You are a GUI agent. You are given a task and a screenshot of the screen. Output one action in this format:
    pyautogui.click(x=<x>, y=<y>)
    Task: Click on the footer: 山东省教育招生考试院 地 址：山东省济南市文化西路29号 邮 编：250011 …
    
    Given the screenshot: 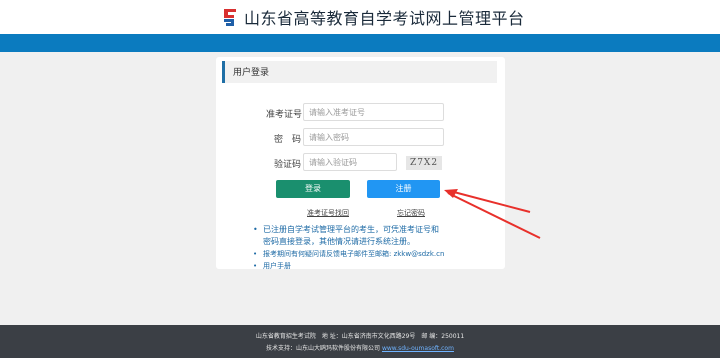 What is the action you would take?
    pyautogui.click(x=360, y=341)
    